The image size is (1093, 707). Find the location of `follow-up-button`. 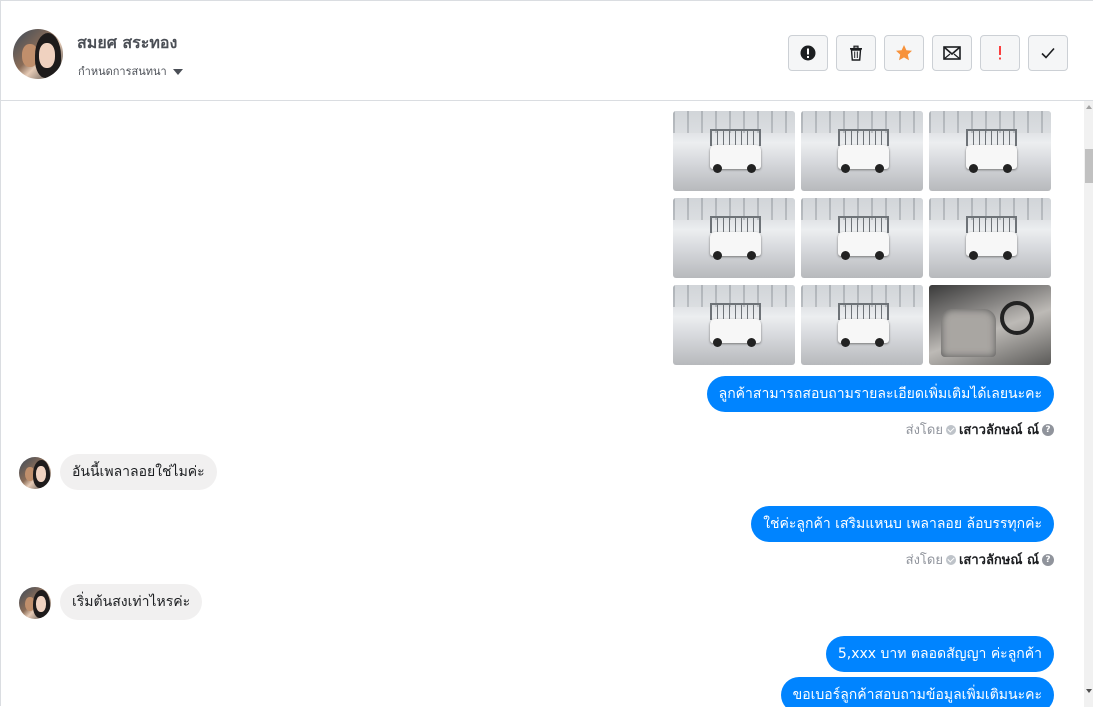

follow-up-button is located at coordinates (1000, 53).